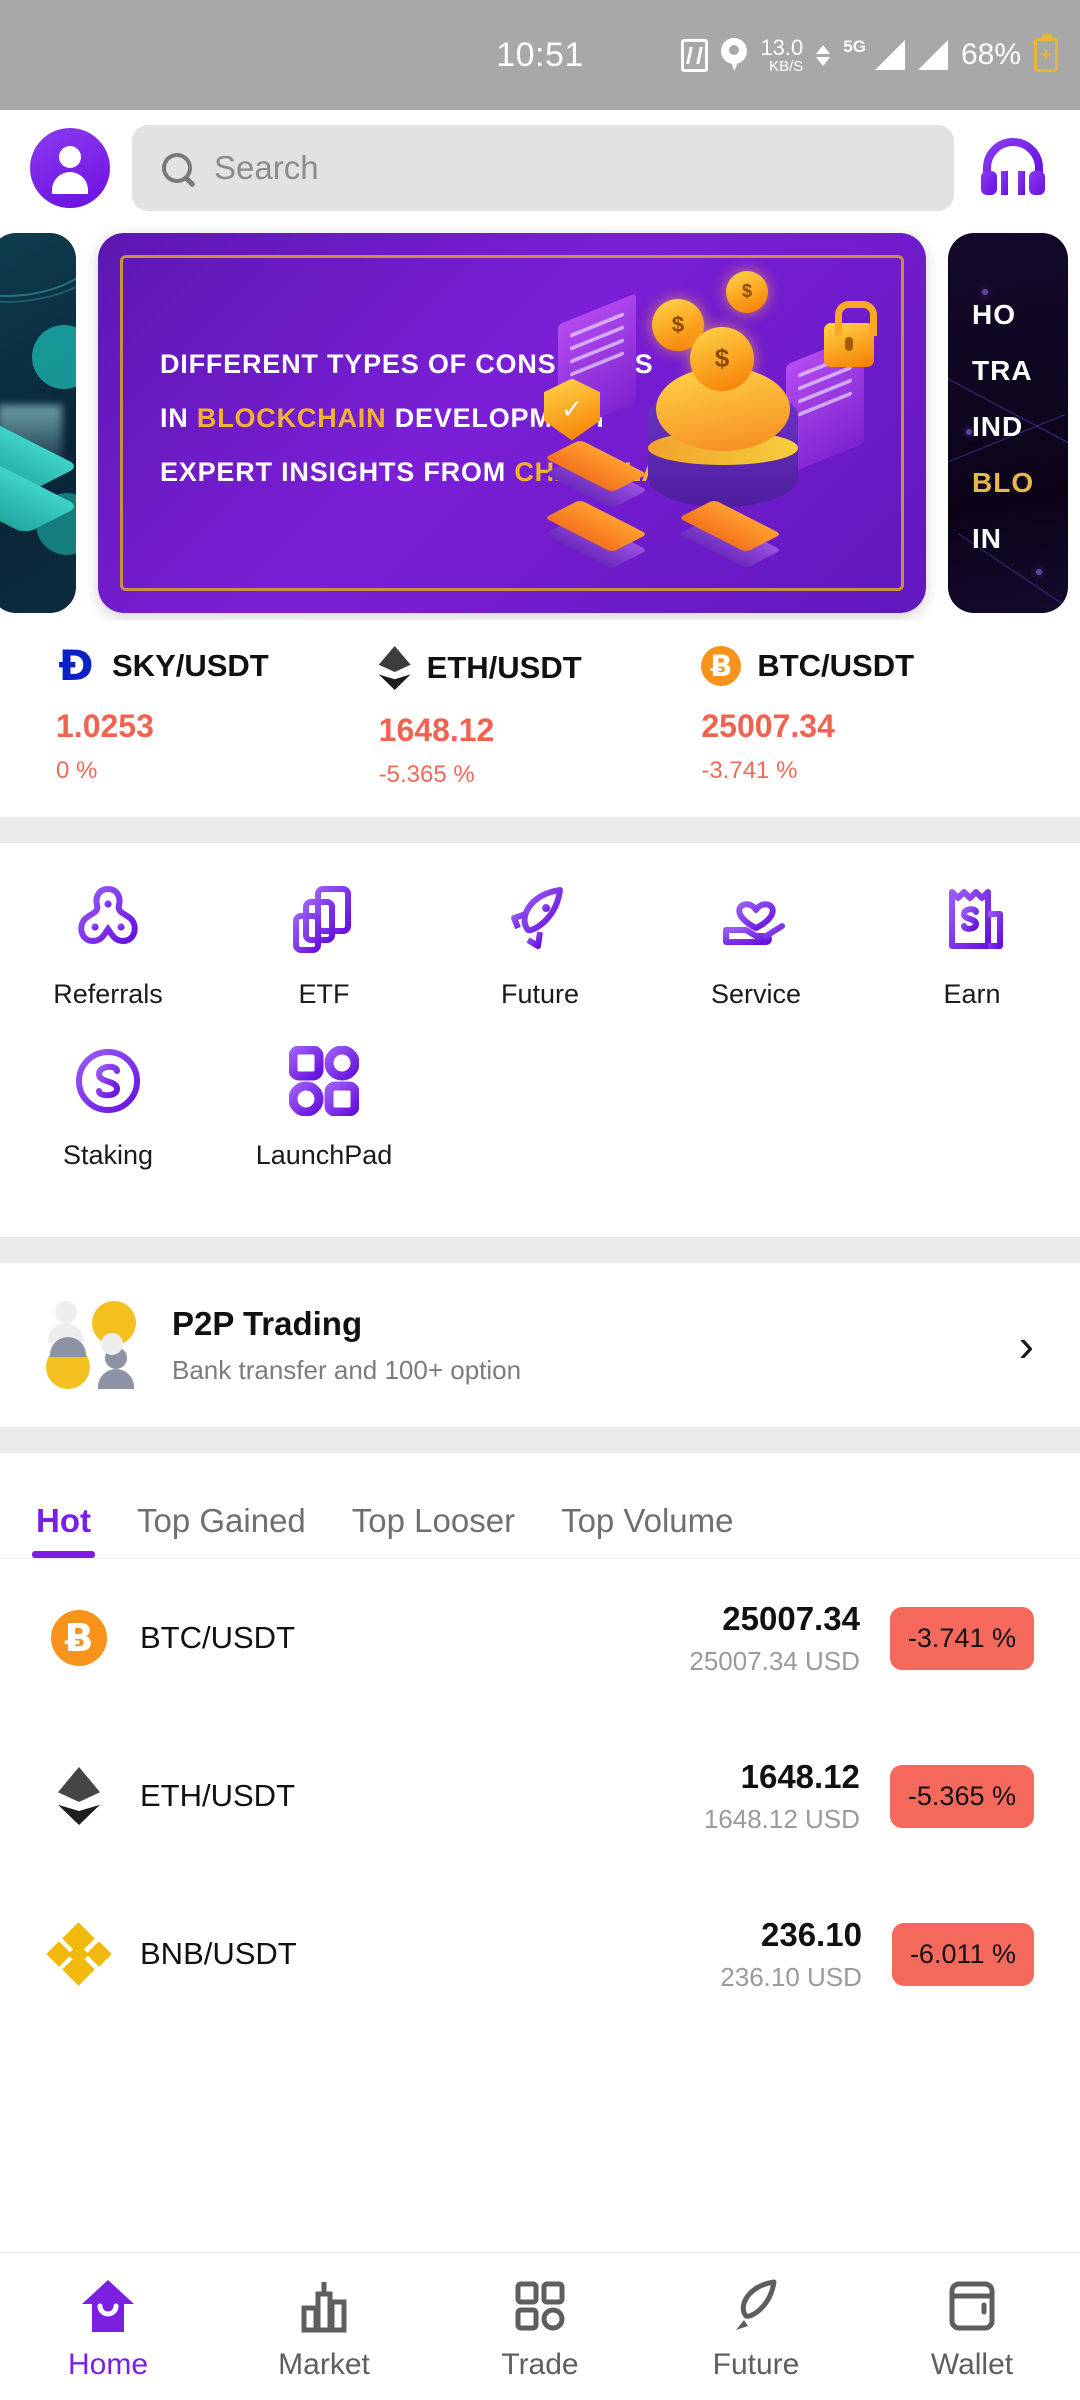 The width and height of the screenshot is (1080, 2400). Describe the element at coordinates (811, 1934) in the screenshot. I see `row-price: 236.10` at that location.